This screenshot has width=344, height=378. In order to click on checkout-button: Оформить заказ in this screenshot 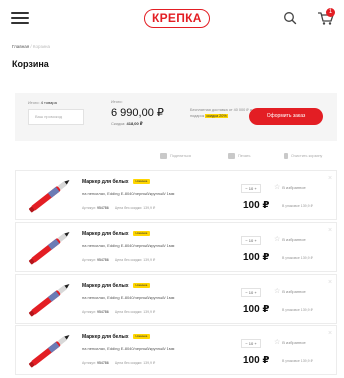, I will do `click(286, 116)`.